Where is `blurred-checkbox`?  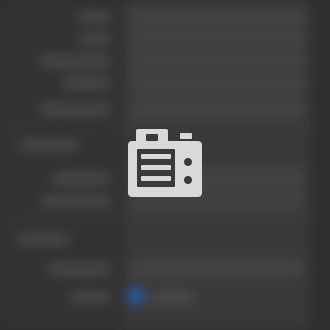
blurred-checkbox is located at coordinates (136, 296).